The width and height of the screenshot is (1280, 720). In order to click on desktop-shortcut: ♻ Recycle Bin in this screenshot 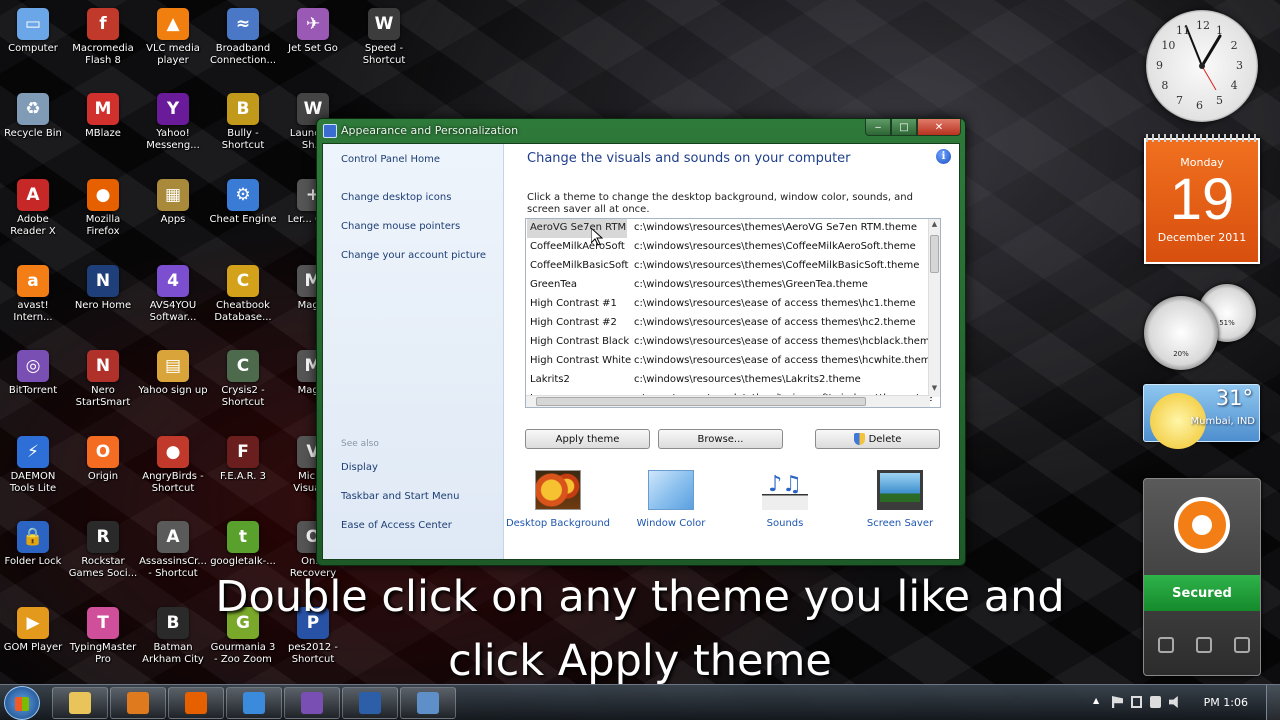, I will do `click(34, 116)`.